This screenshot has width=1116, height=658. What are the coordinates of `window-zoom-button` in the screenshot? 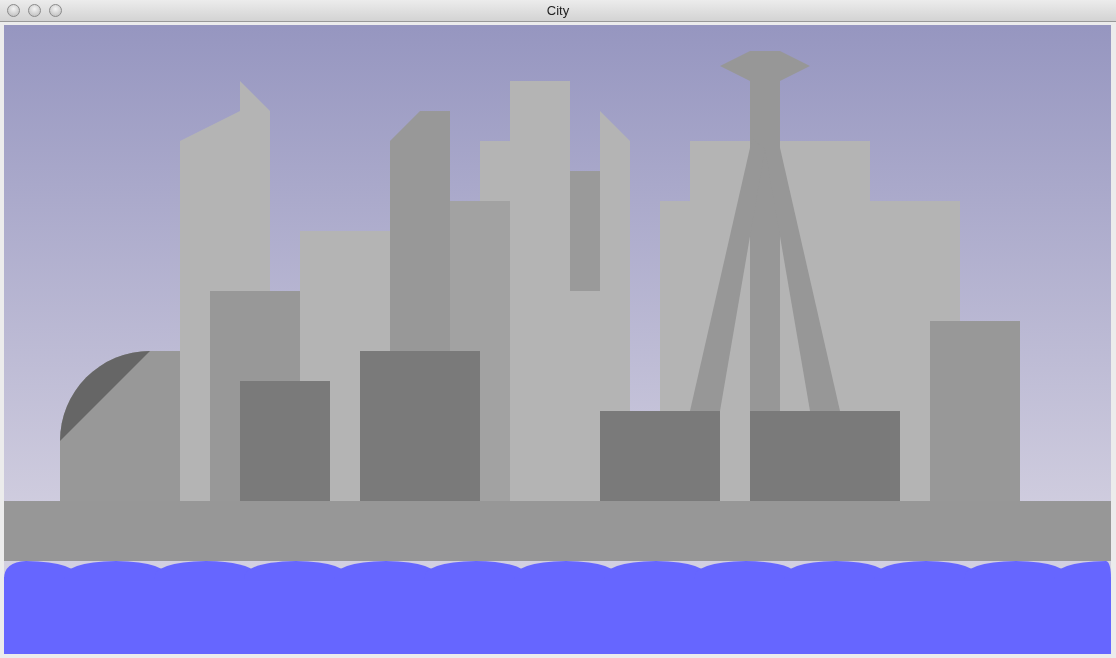 It's located at (55, 10).